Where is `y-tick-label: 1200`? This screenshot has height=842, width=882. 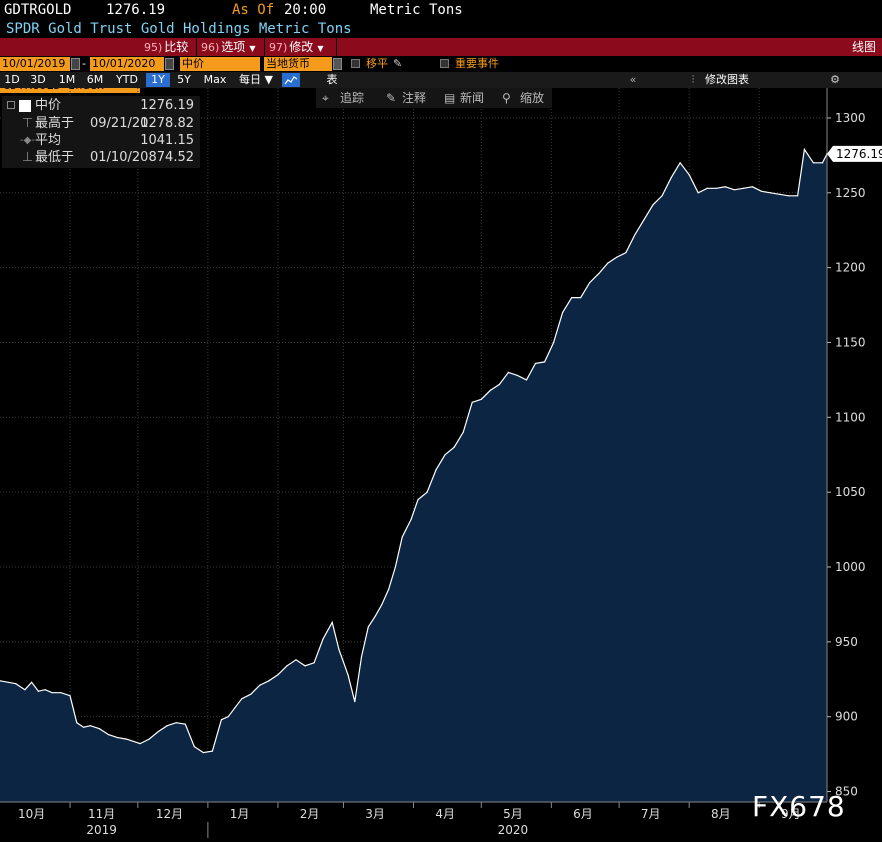 y-tick-label: 1200 is located at coordinates (850, 268).